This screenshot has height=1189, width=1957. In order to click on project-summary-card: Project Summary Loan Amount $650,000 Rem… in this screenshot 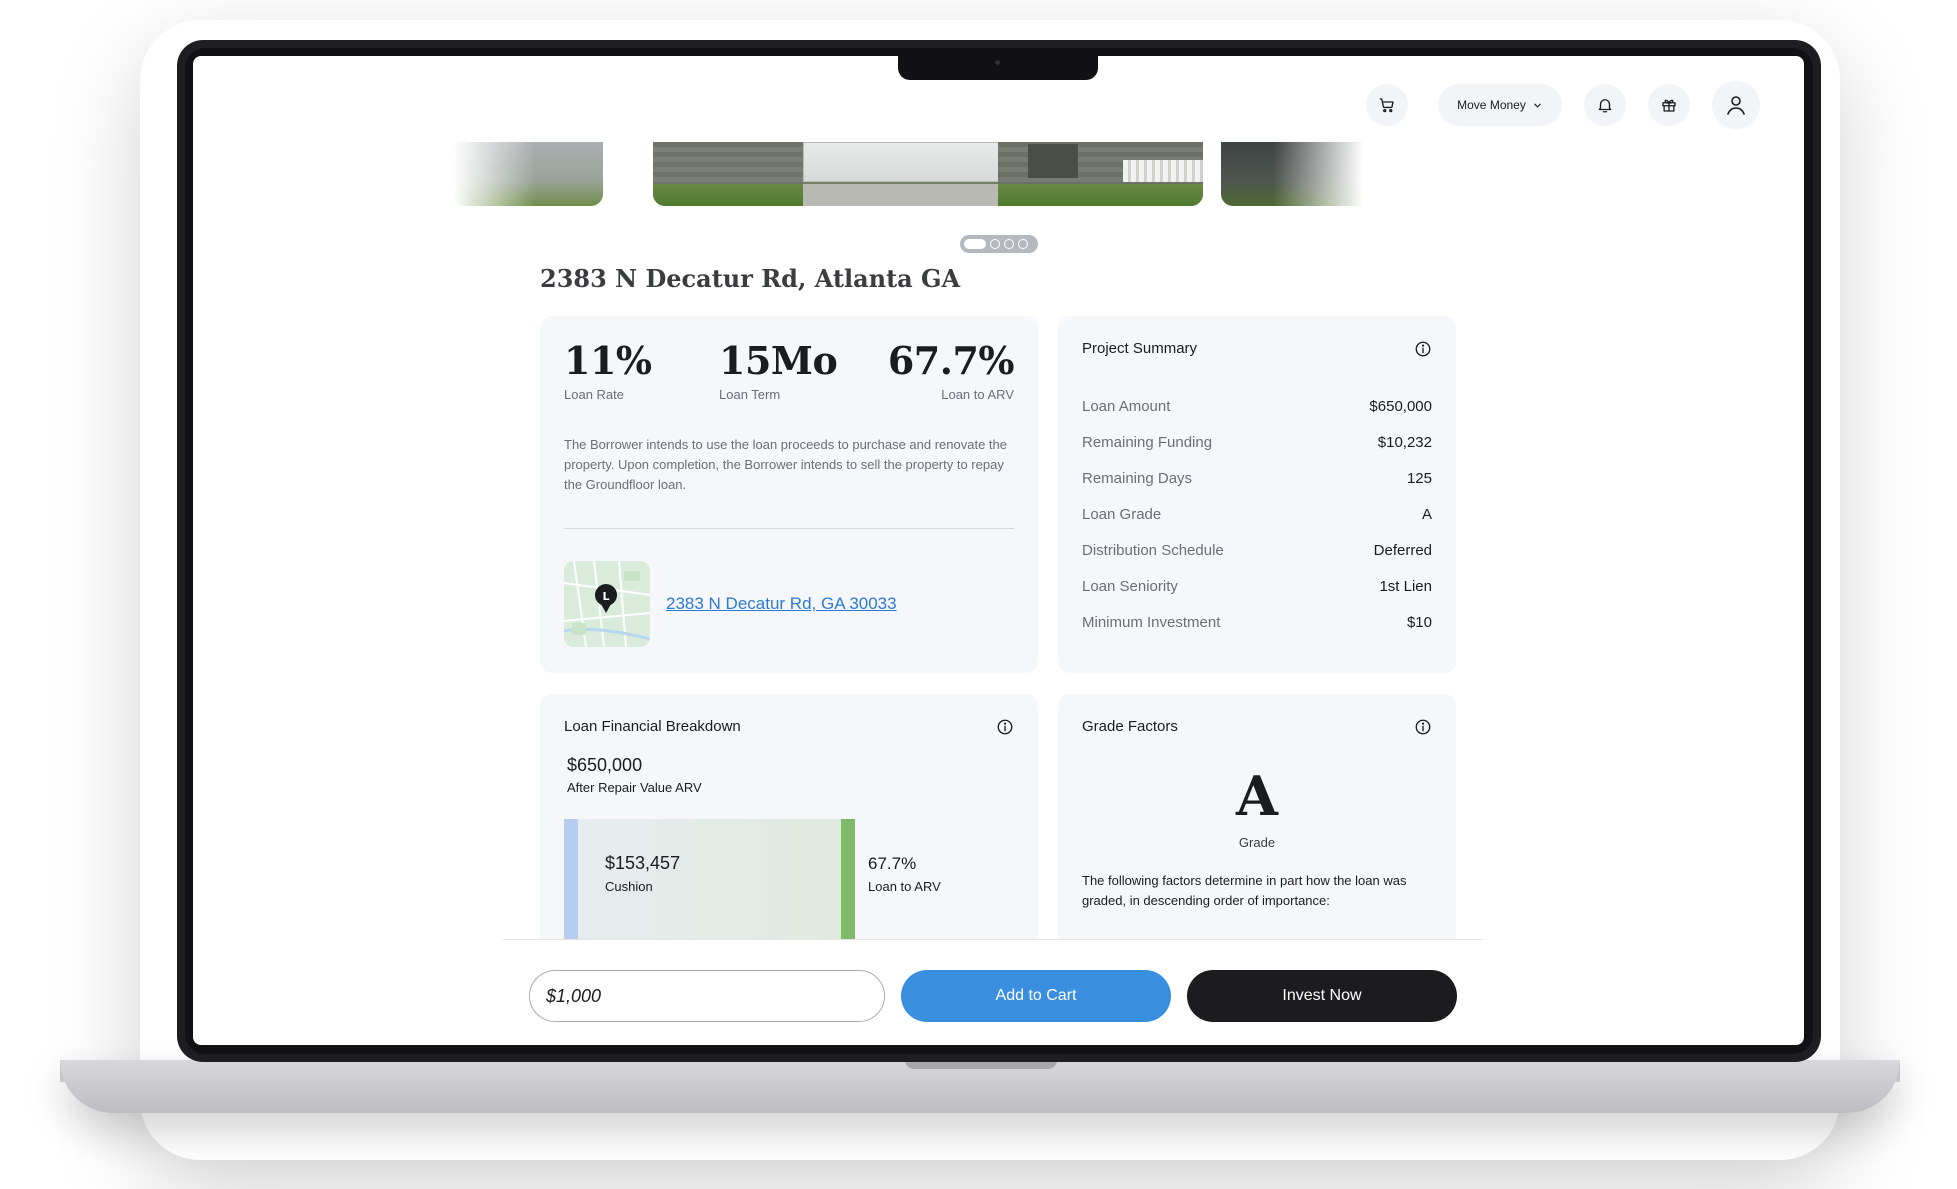, I will do `click(1257, 494)`.